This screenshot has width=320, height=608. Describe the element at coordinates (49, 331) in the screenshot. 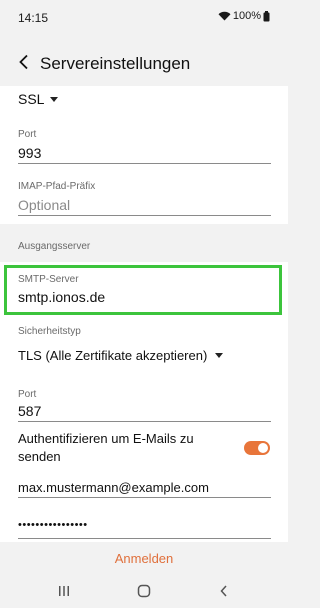

I see `security-type-label: Sicherheitstyp` at that location.